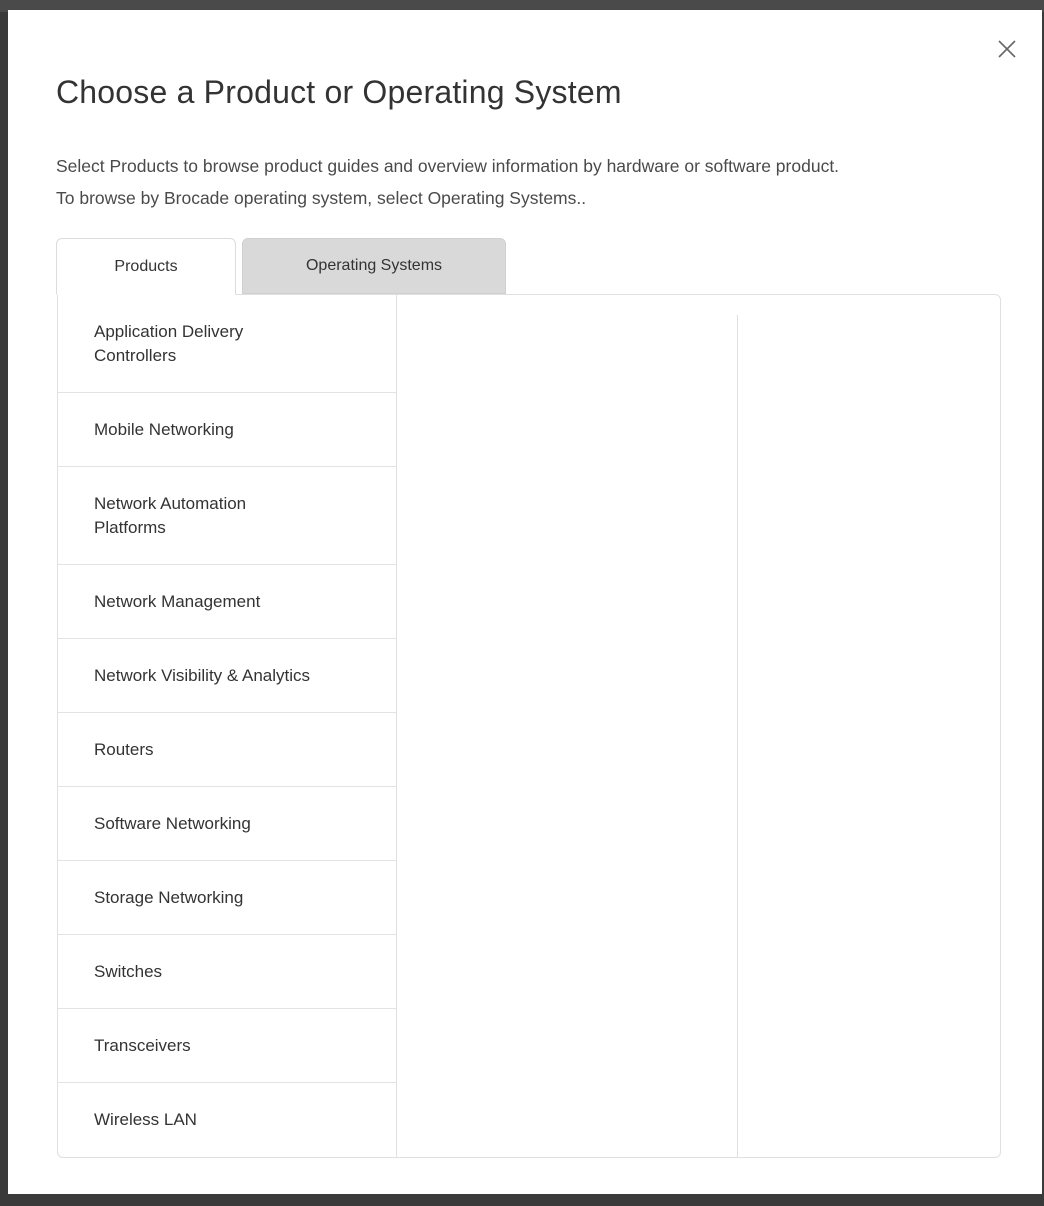 The image size is (1044, 1206). Describe the element at coordinates (374, 266) in the screenshot. I see `tab-operating-systems: Operating Systems` at that location.